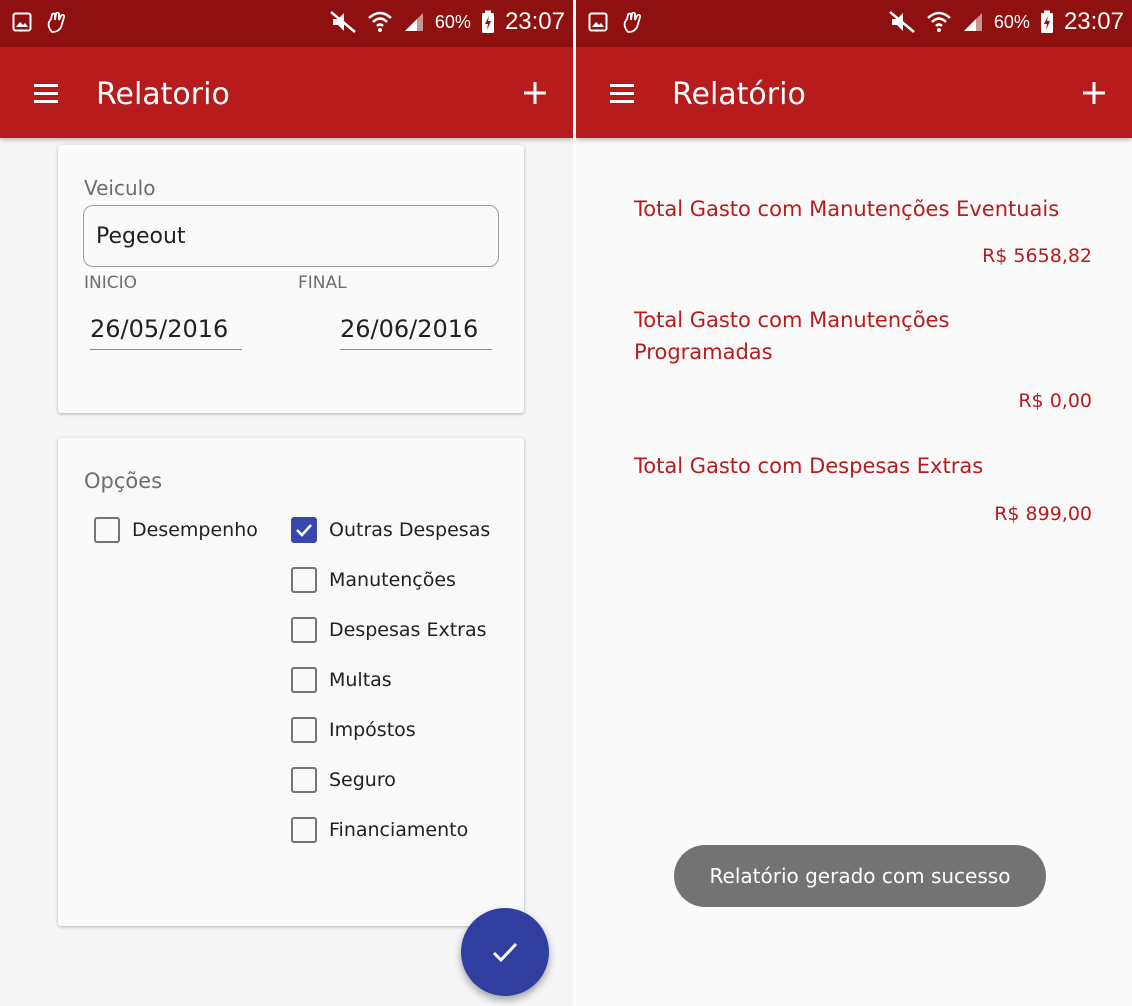 The image size is (1132, 1006). I want to click on report-title-eventuais: Total Gasto com Manutenções Eventuais, so click(847, 209).